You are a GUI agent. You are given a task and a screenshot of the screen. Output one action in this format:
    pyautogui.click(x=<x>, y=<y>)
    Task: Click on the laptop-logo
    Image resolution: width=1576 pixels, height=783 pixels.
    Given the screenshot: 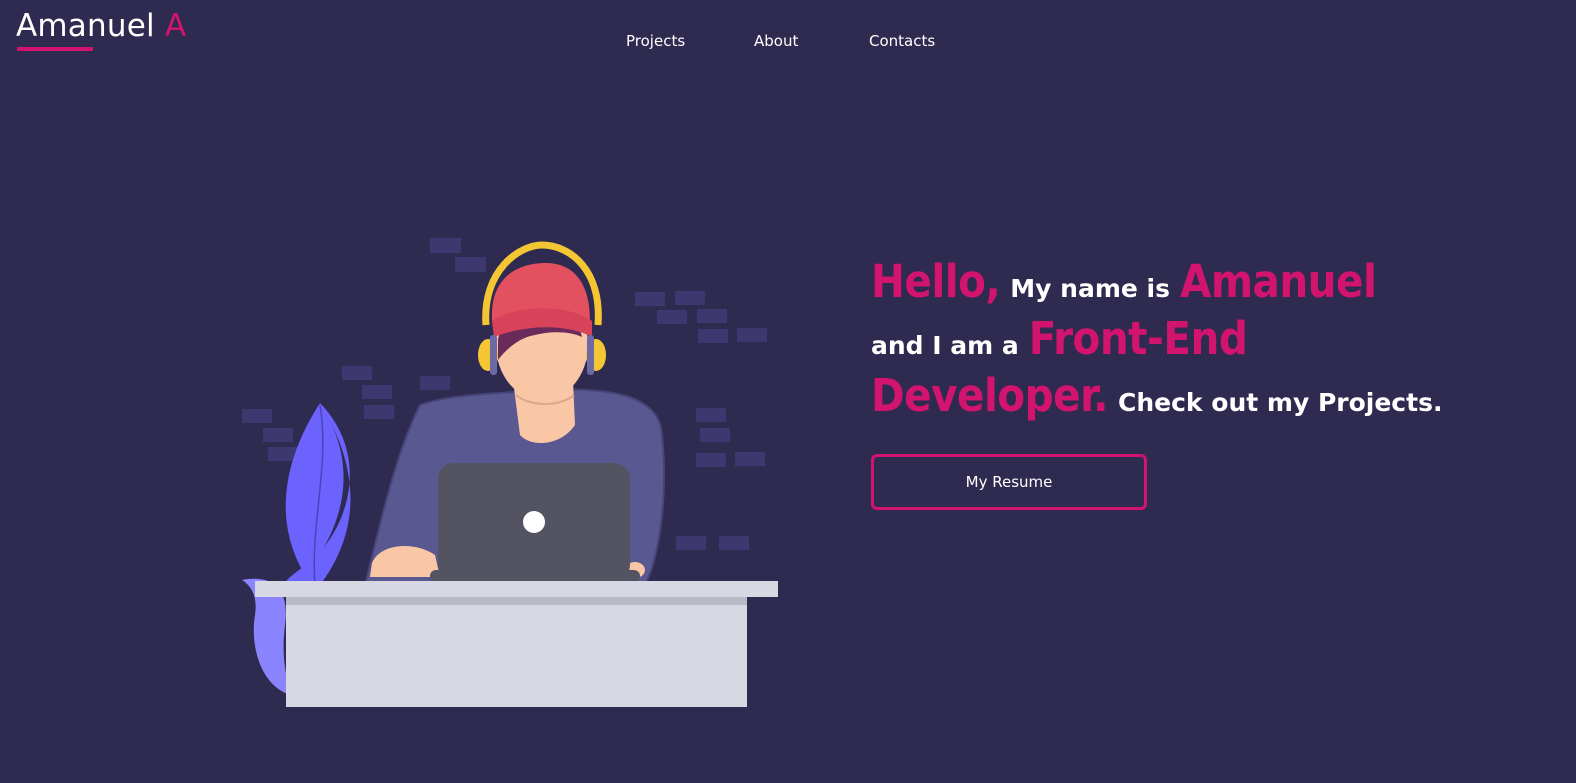 What is the action you would take?
    pyautogui.click(x=534, y=522)
    